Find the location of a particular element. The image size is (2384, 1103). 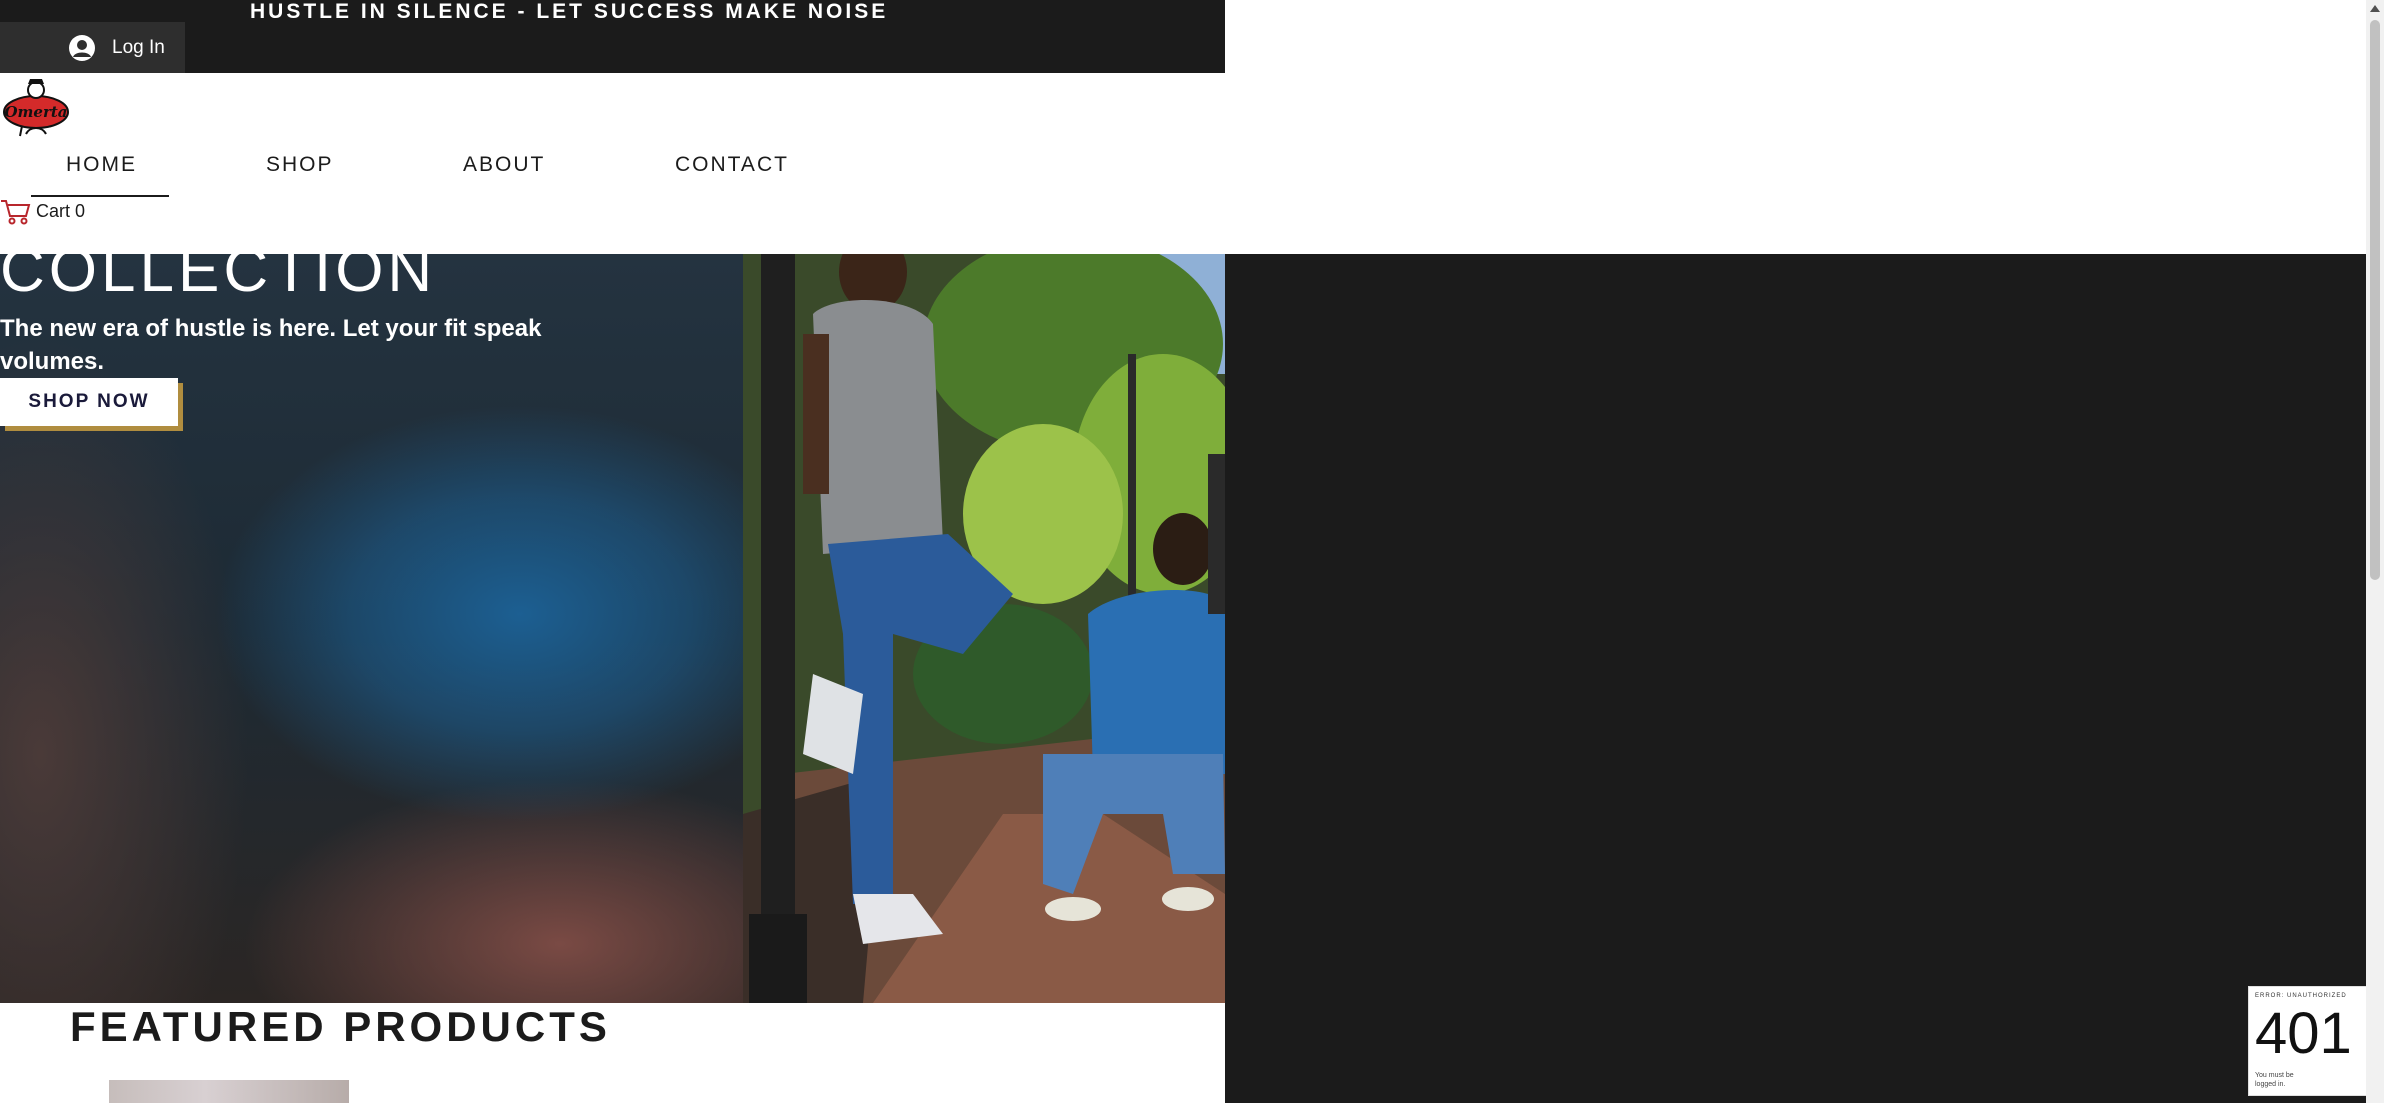

vertical-scrollbar is located at coordinates (2375, 551).